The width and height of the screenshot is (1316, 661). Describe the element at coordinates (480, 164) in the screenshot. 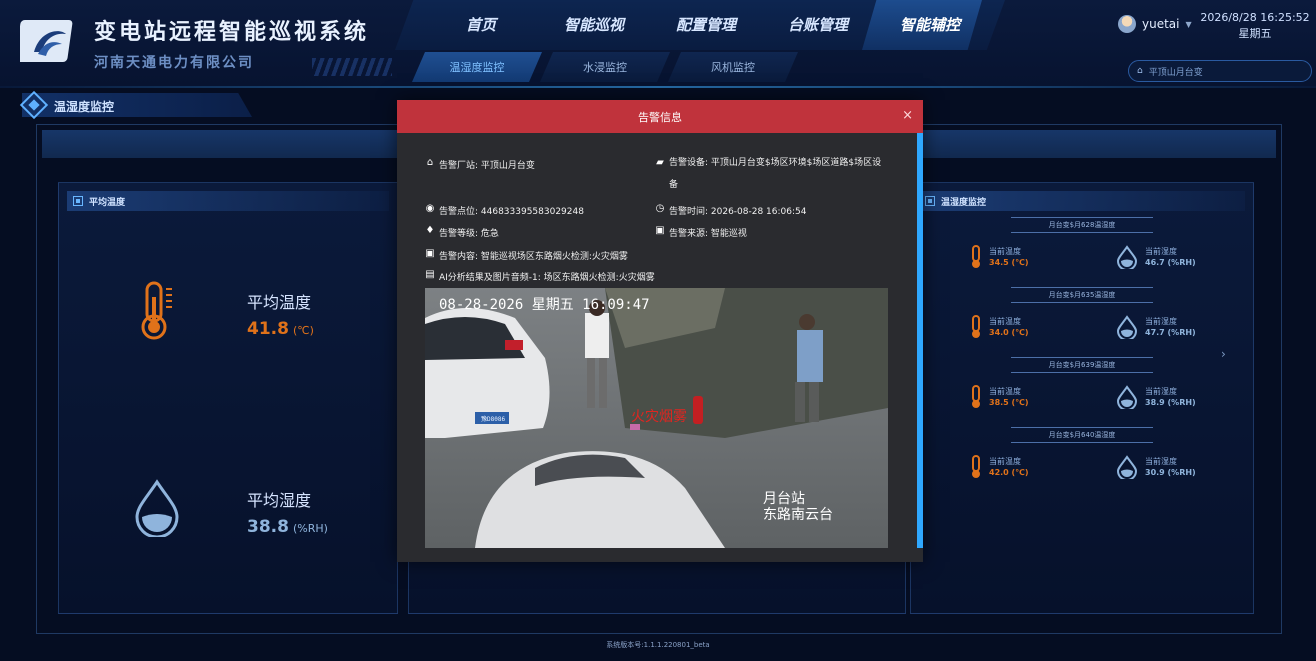

I see `alarm-station: ⌂ 告警厂站: 平顶山月台变` at that location.